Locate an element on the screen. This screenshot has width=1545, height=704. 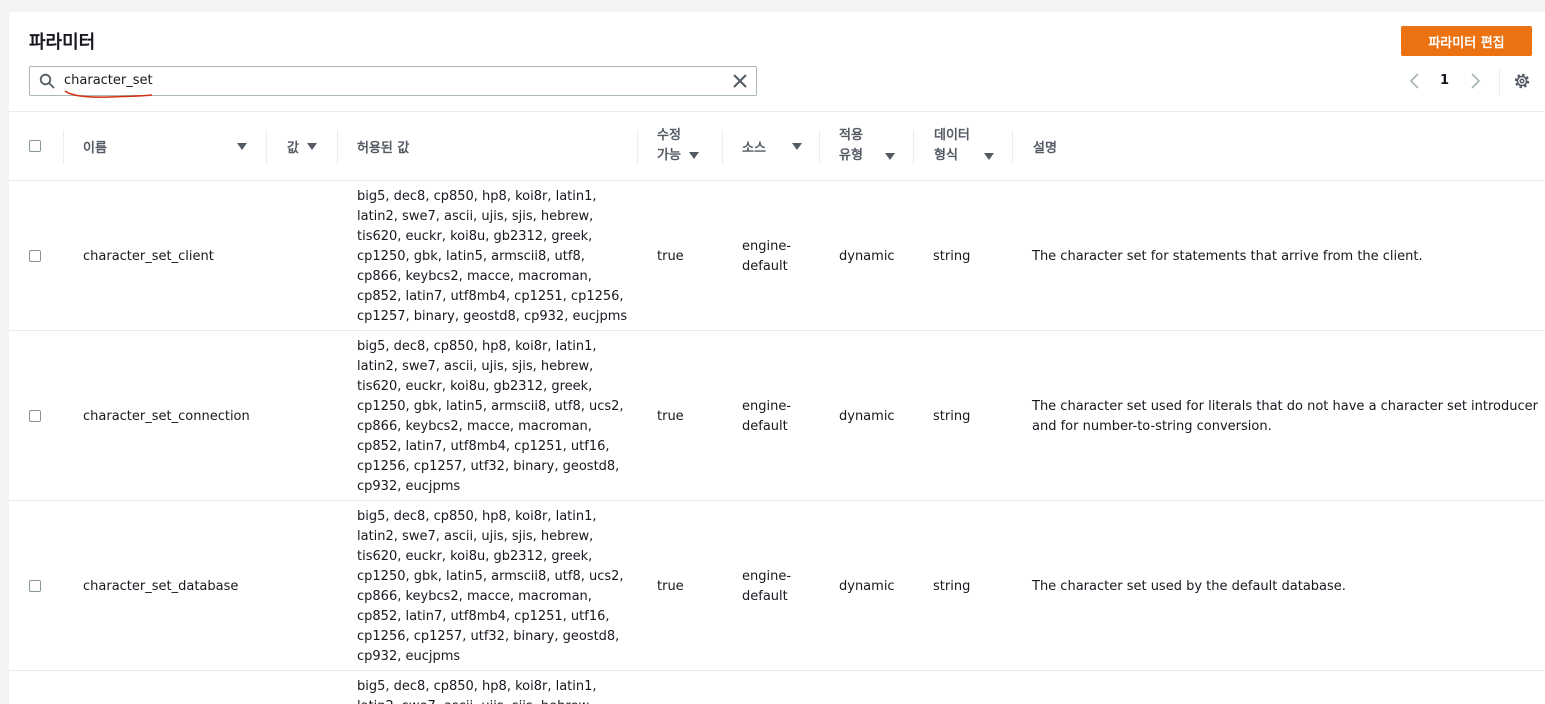
page-title: 파라미터 is located at coordinates (62, 42).